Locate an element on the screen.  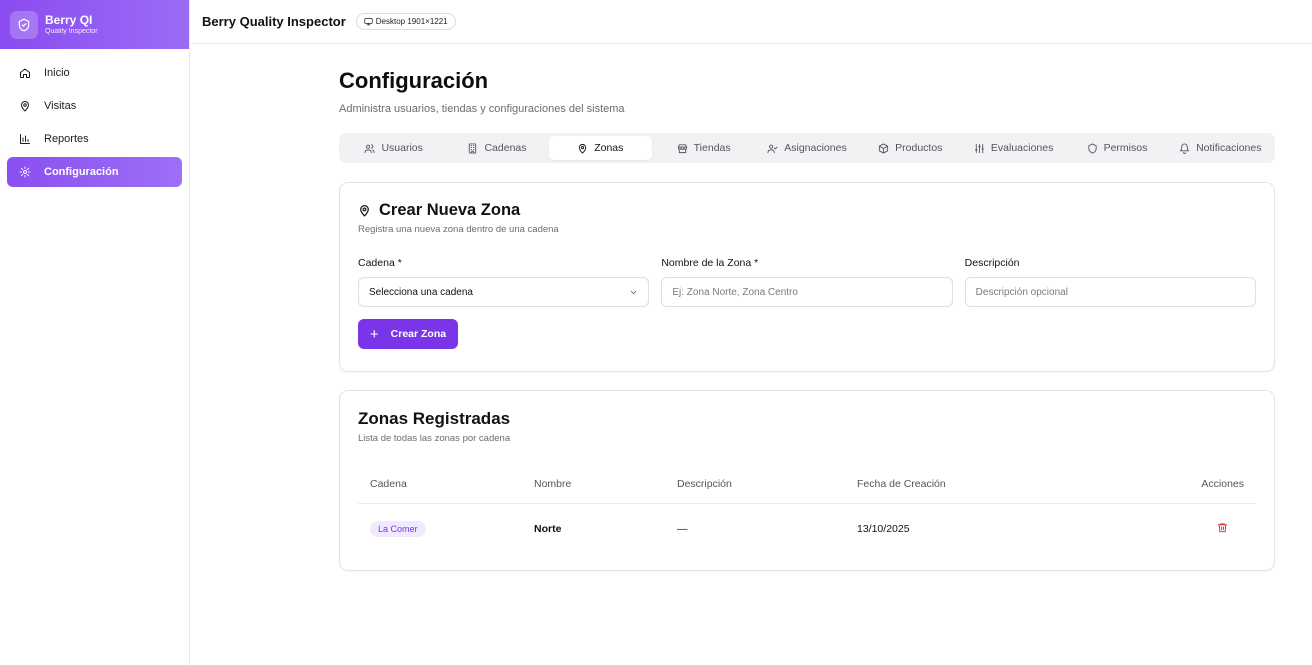
sidebar-item-label: Inicio is located at coordinates (57, 73).